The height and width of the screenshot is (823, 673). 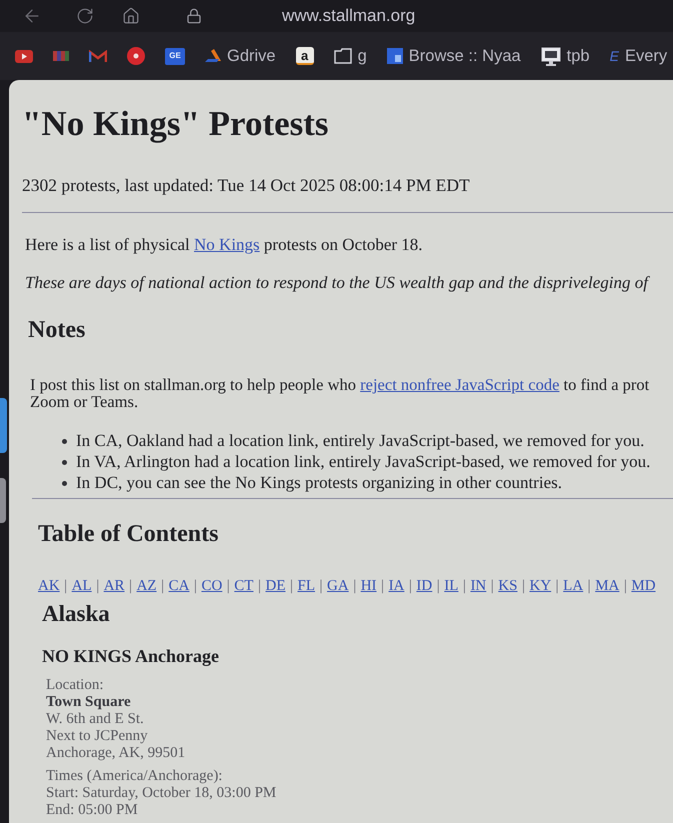 I want to click on address-line: Next to JCPenny, so click(x=97, y=736).